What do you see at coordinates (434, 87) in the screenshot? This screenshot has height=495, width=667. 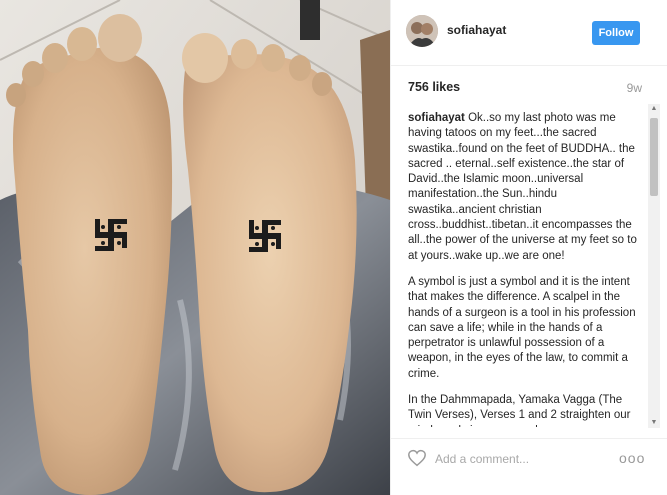 I see `likes-count: 756 likes` at bounding box center [434, 87].